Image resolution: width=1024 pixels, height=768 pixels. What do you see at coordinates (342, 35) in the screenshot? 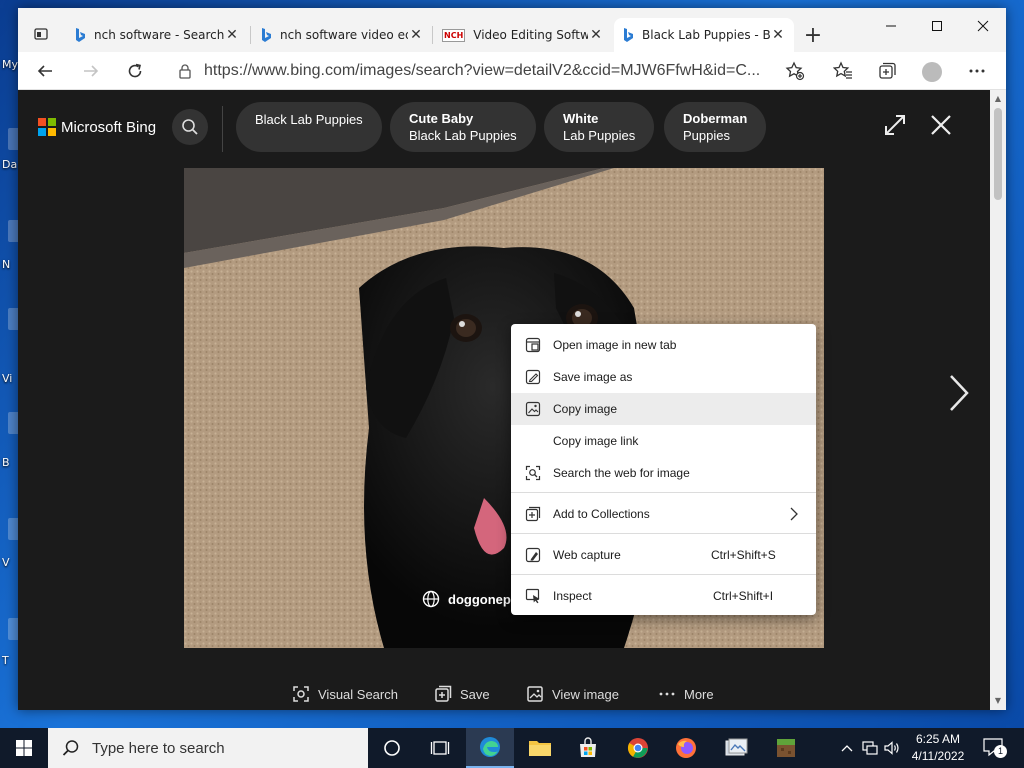
I see `tab-nch-video: nch software video ed ✕` at bounding box center [342, 35].